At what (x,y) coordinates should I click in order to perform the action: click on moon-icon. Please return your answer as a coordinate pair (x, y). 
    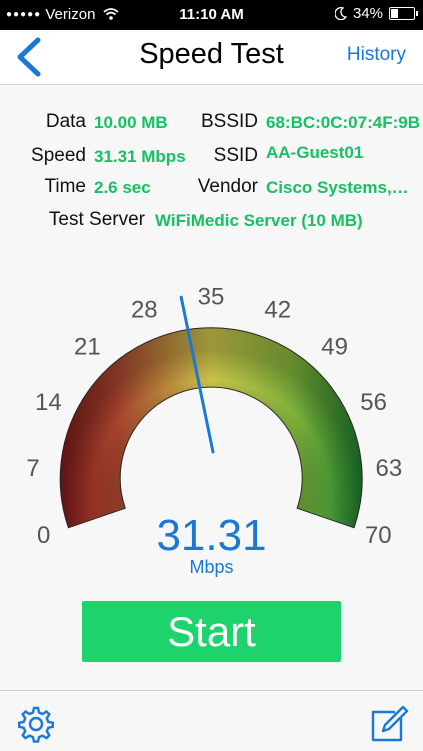
    Looking at the image, I should click on (340, 13).